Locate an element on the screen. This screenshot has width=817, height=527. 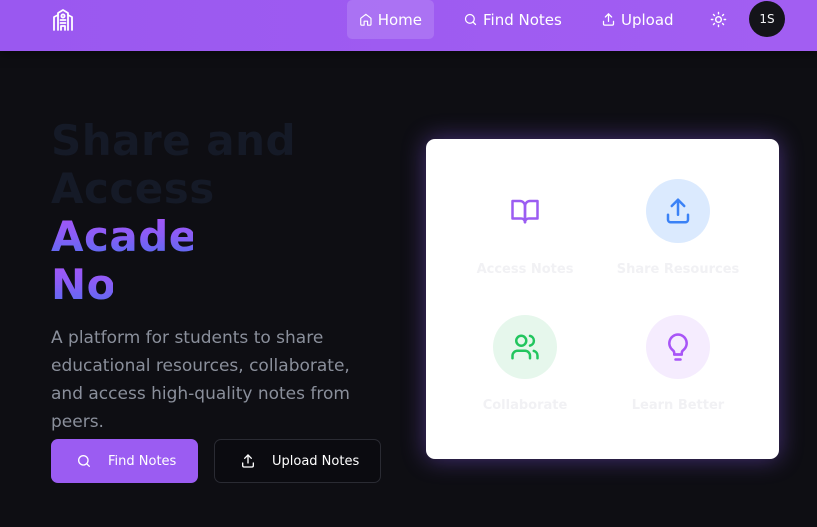
feature-collaborate: Collaborate is located at coordinates (525, 364).